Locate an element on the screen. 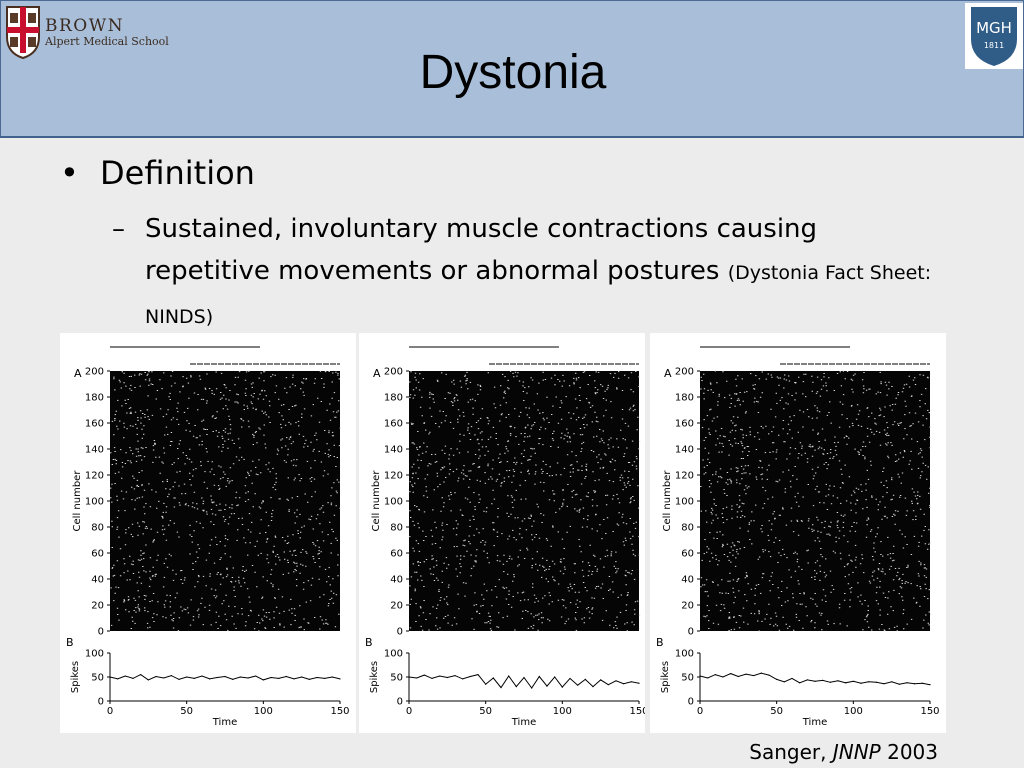 The height and width of the screenshot is (768, 1024). raster-y-tick-label: 0 is located at coordinates (101, 632).